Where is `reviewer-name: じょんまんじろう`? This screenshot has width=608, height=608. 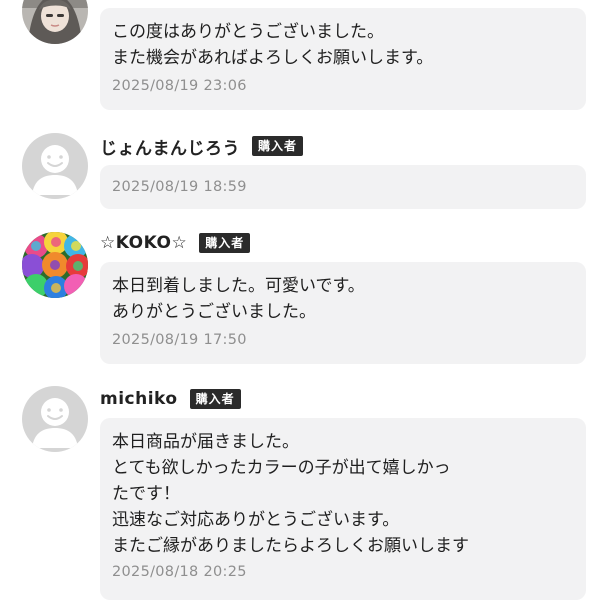 reviewer-name: じょんまんじろう is located at coordinates (170, 146).